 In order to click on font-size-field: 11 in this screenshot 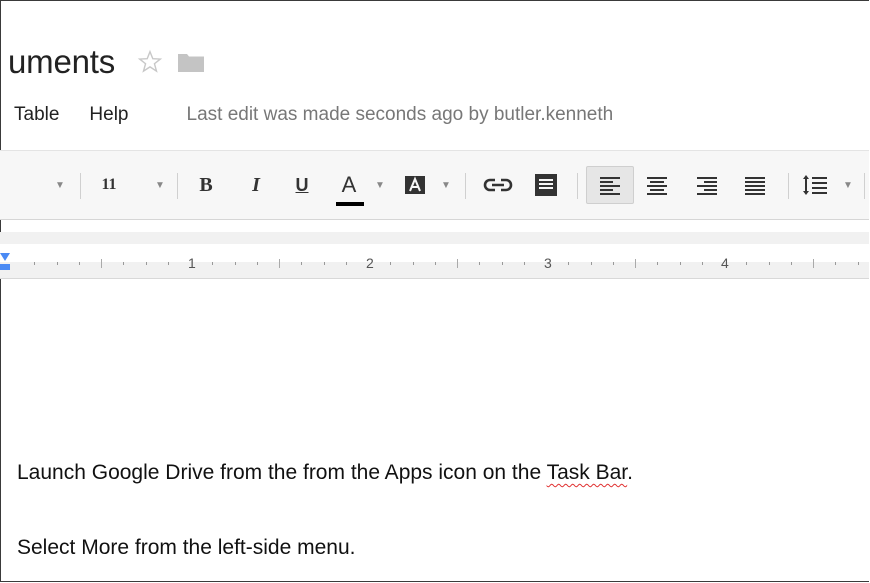, I will do `click(109, 185)`.